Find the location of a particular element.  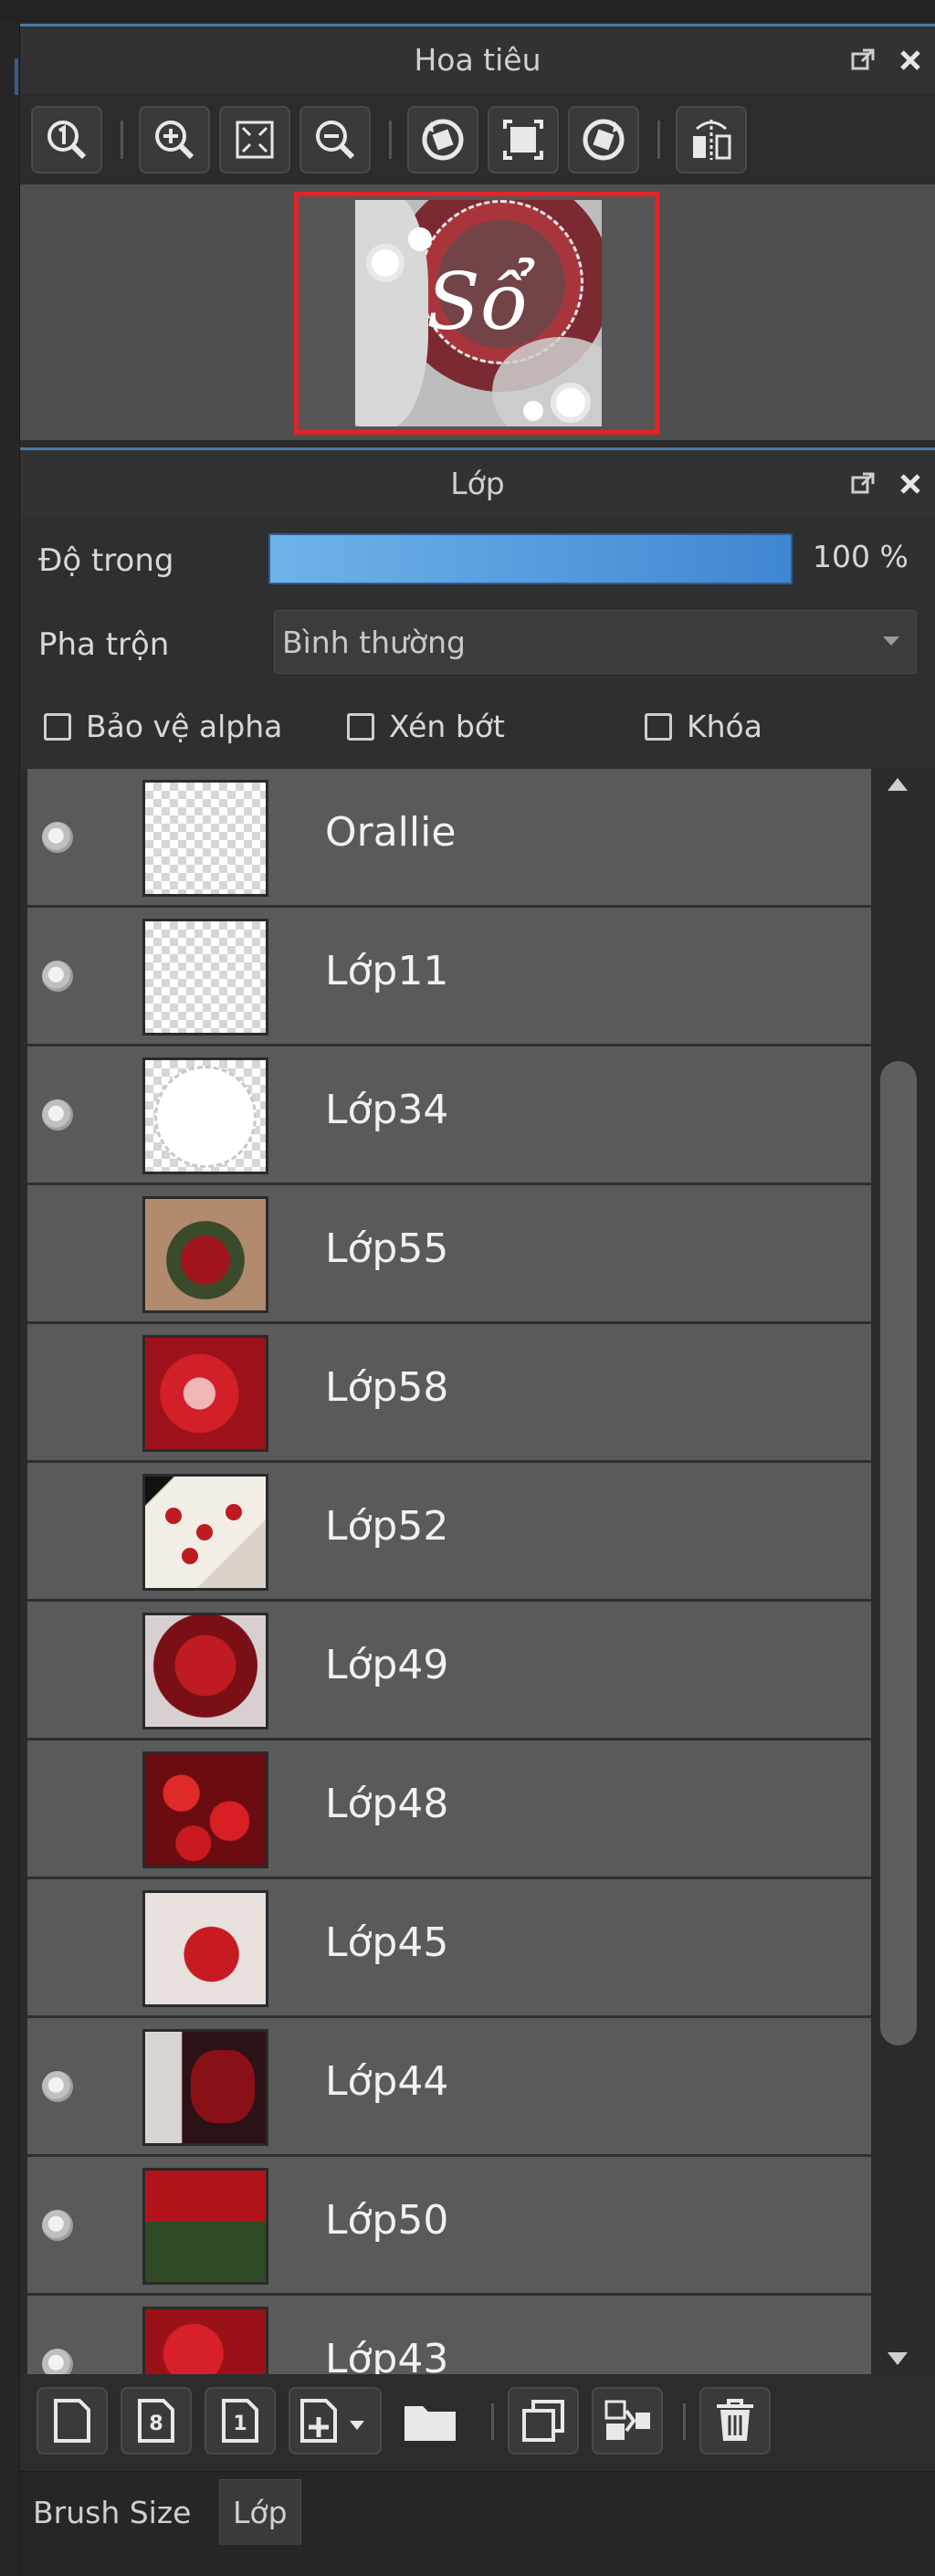

layer-name: Lớp11 is located at coordinates (387, 971).